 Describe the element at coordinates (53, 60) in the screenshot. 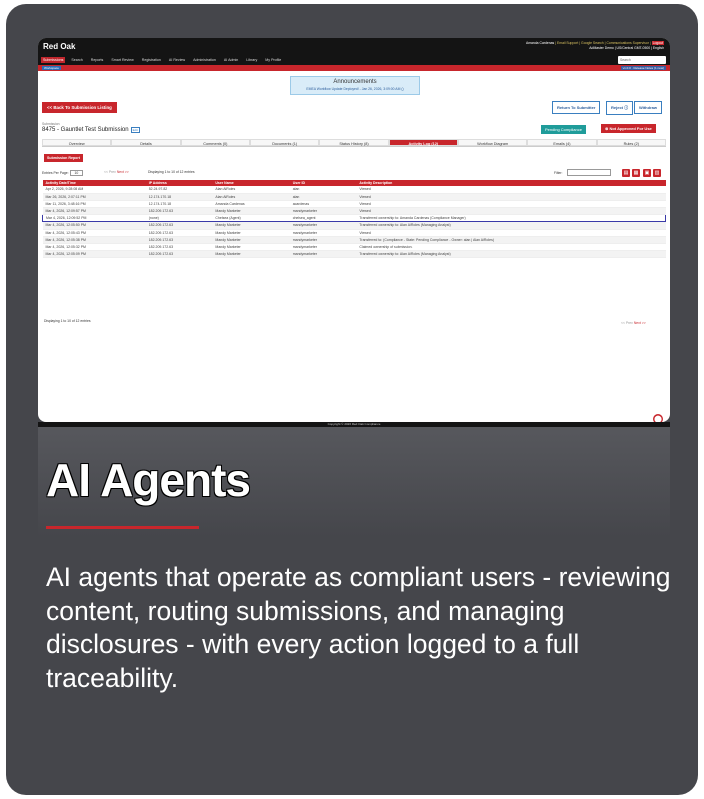

I see `nav-submissions: Submissions` at that location.